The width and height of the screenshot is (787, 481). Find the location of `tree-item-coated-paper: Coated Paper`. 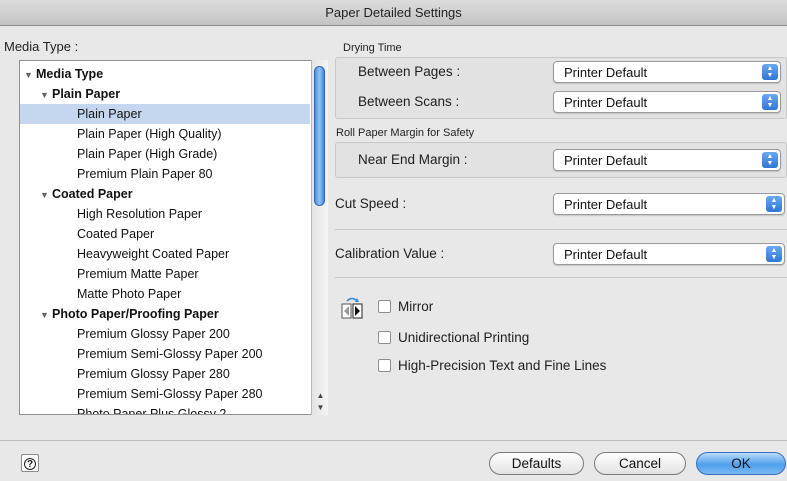

tree-item-coated-paper: Coated Paper is located at coordinates (115, 234).